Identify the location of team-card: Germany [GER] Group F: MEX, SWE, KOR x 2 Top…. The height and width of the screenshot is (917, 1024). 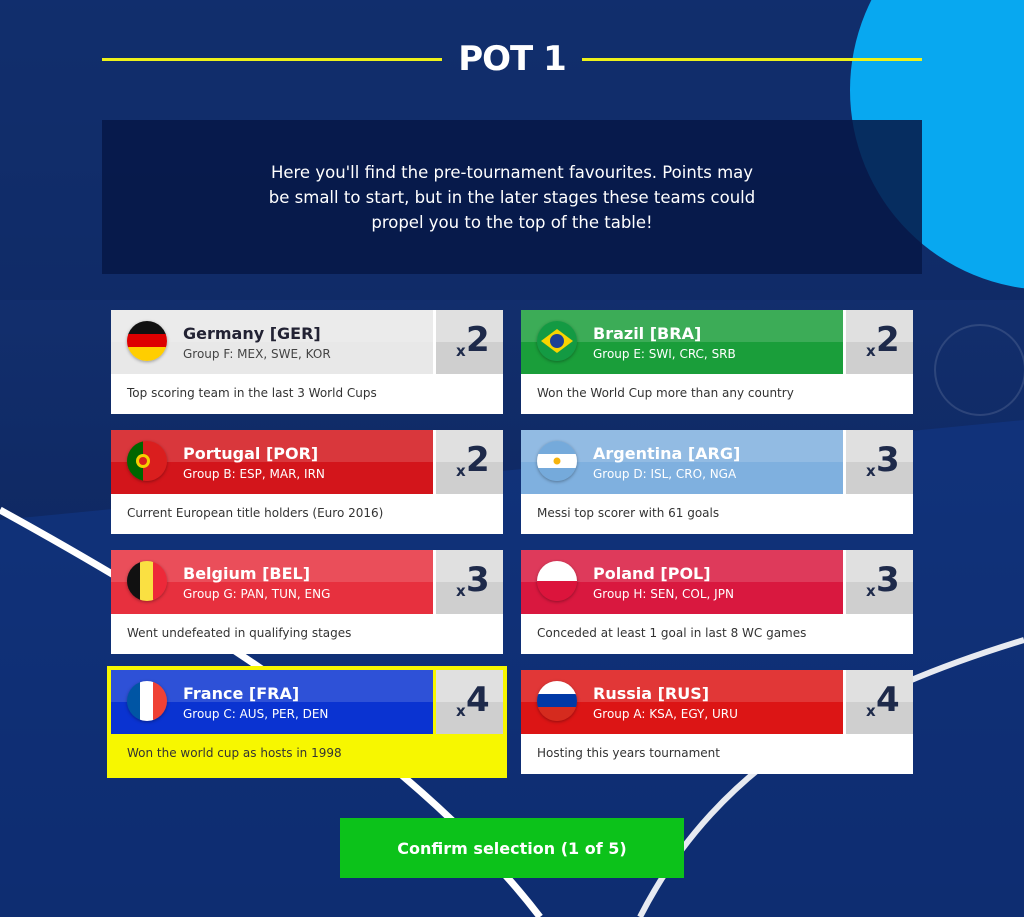
(307, 362).